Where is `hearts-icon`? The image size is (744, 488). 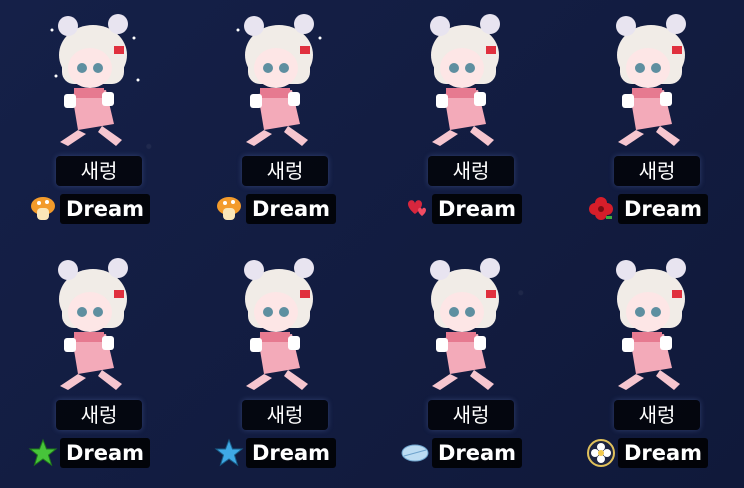
hearts-icon is located at coordinates (417, 208).